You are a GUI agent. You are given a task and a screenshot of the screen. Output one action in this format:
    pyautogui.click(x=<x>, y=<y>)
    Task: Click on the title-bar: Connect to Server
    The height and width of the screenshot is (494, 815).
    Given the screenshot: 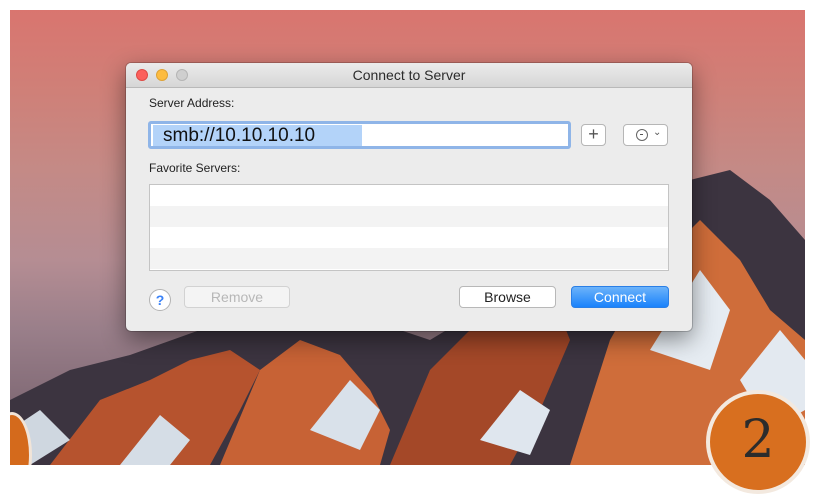 What is the action you would take?
    pyautogui.click(x=409, y=75)
    